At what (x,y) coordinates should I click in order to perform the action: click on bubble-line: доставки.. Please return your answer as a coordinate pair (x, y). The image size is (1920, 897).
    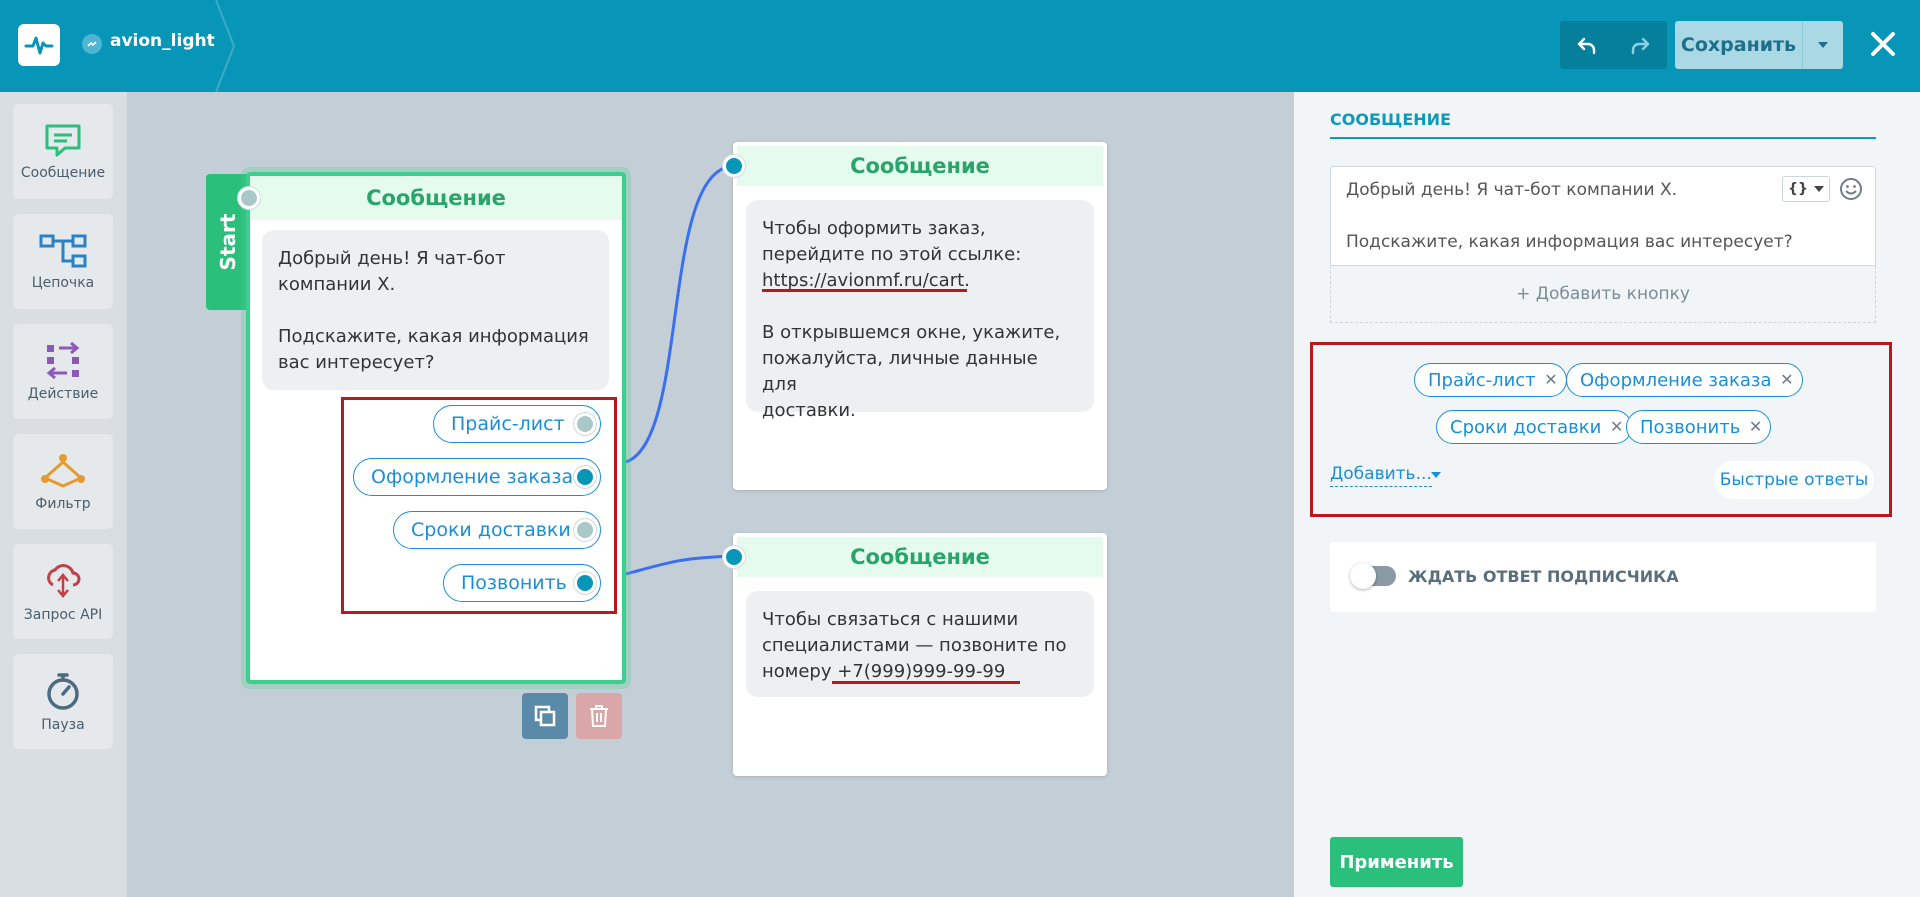
    Looking at the image, I should click on (809, 410).